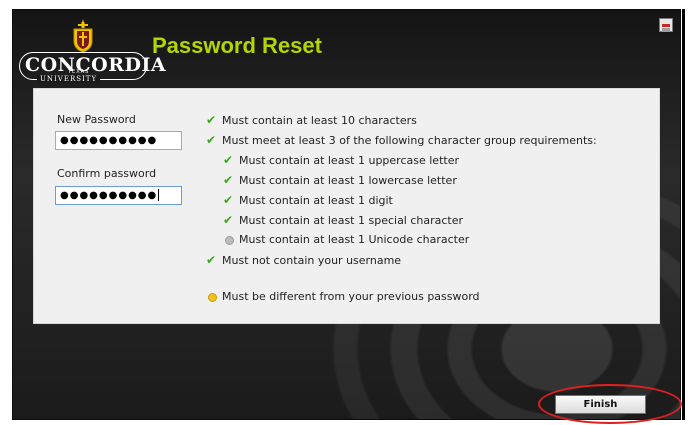 The width and height of the screenshot is (688, 425). I want to click on concordia-logo: CONCORDIA UNIVERSITY TEXAS, so click(92, 49).